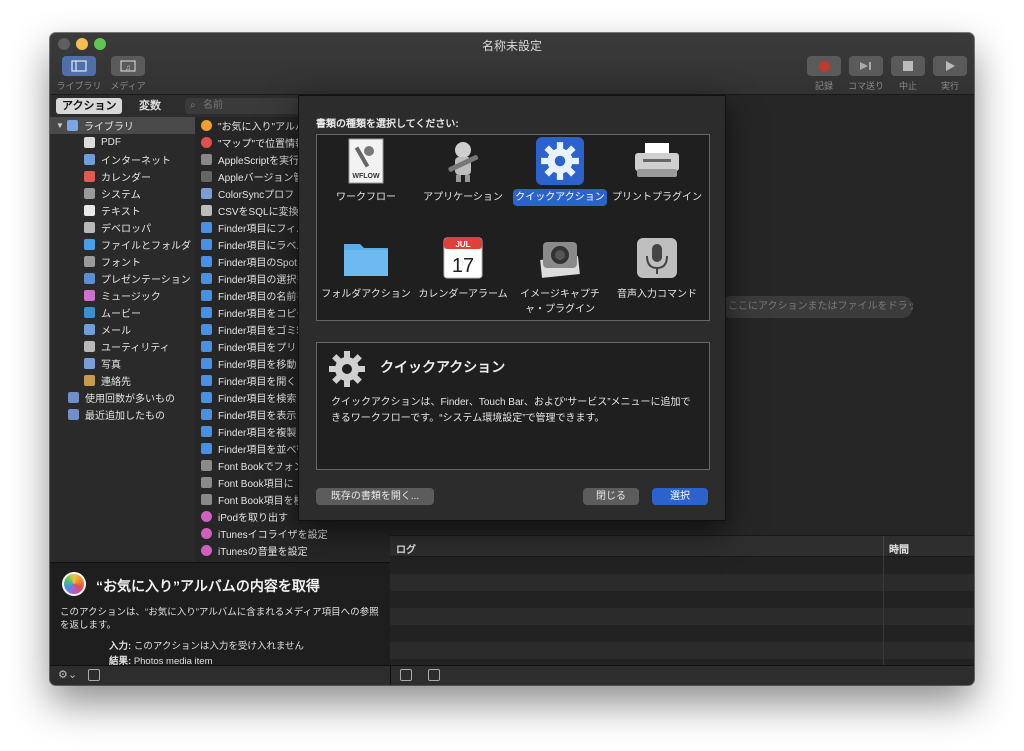  What do you see at coordinates (150, 106) in the screenshot?
I see `tab-variables: 変数` at bounding box center [150, 106].